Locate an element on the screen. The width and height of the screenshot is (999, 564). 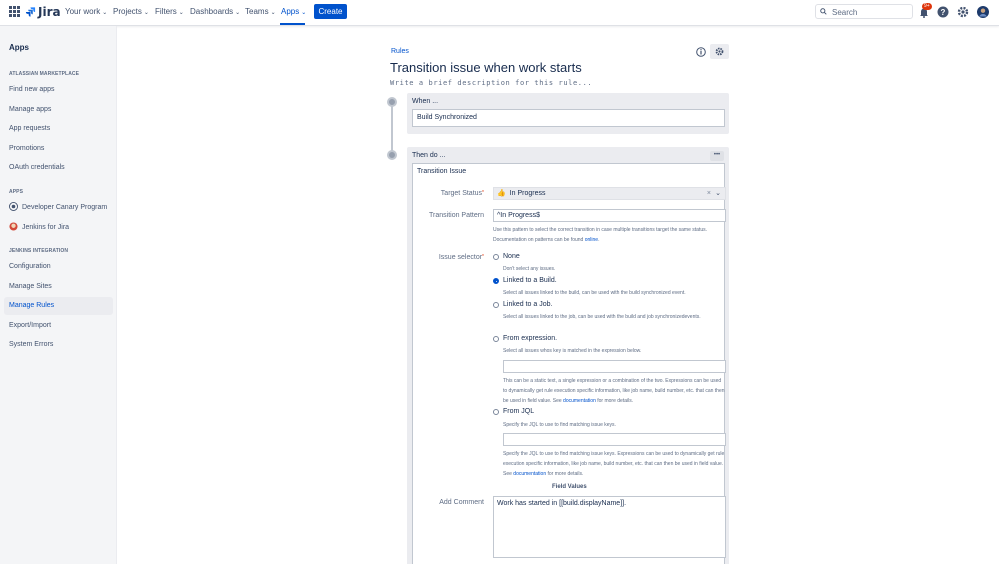
sidebar-item-jenkins-for-jira: Jenkins for Jira is located at coordinates (58, 228).